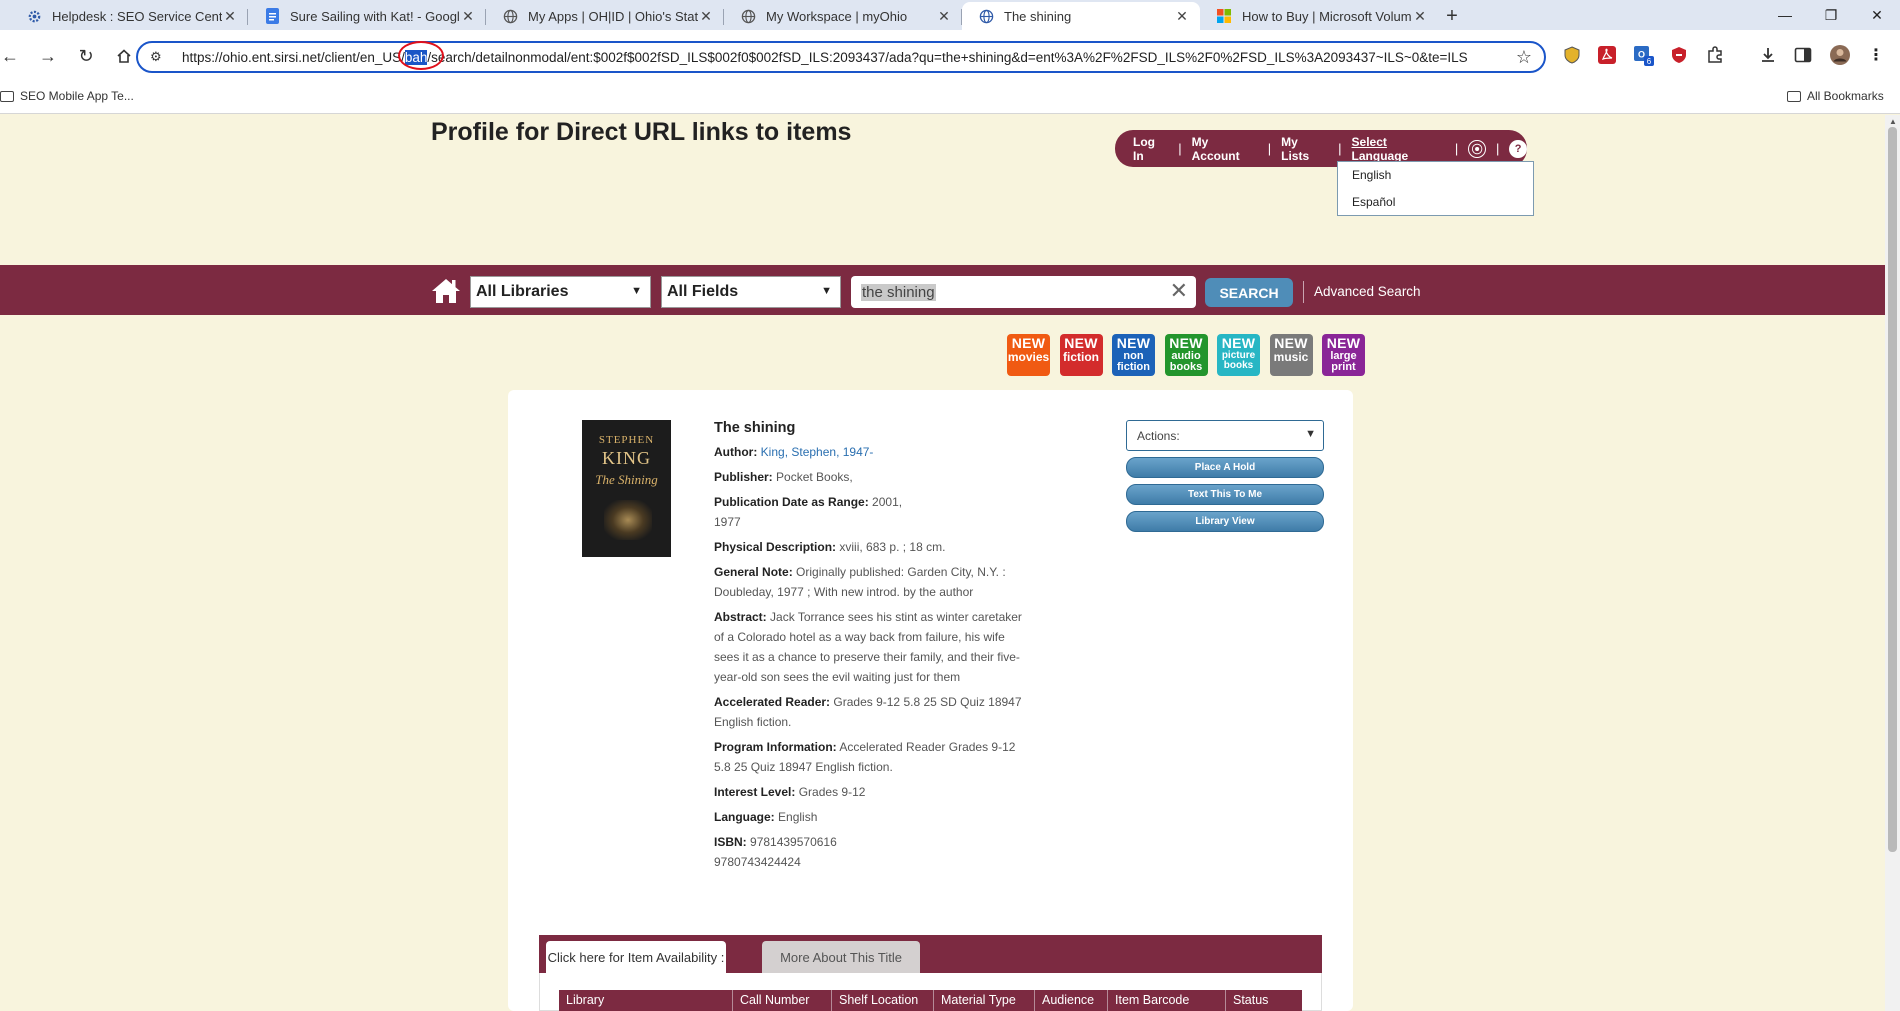 The image size is (1900, 1011). Describe the element at coordinates (1343, 355) in the screenshot. I see `new-large-print-icon: NEW large print` at that location.